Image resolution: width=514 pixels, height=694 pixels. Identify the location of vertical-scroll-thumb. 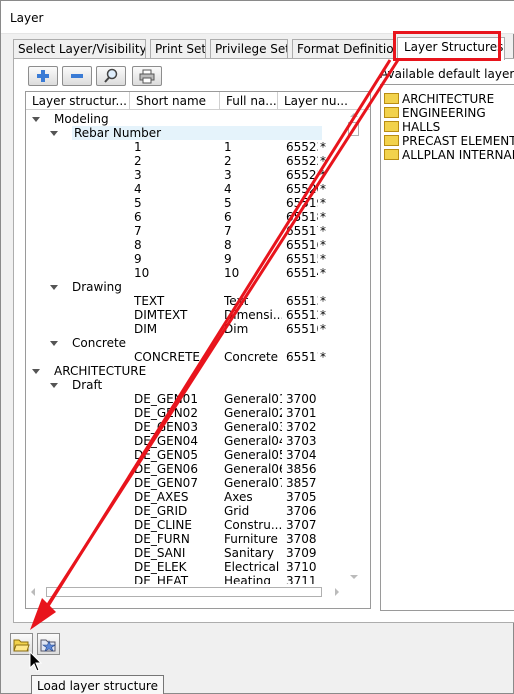
(353, 129).